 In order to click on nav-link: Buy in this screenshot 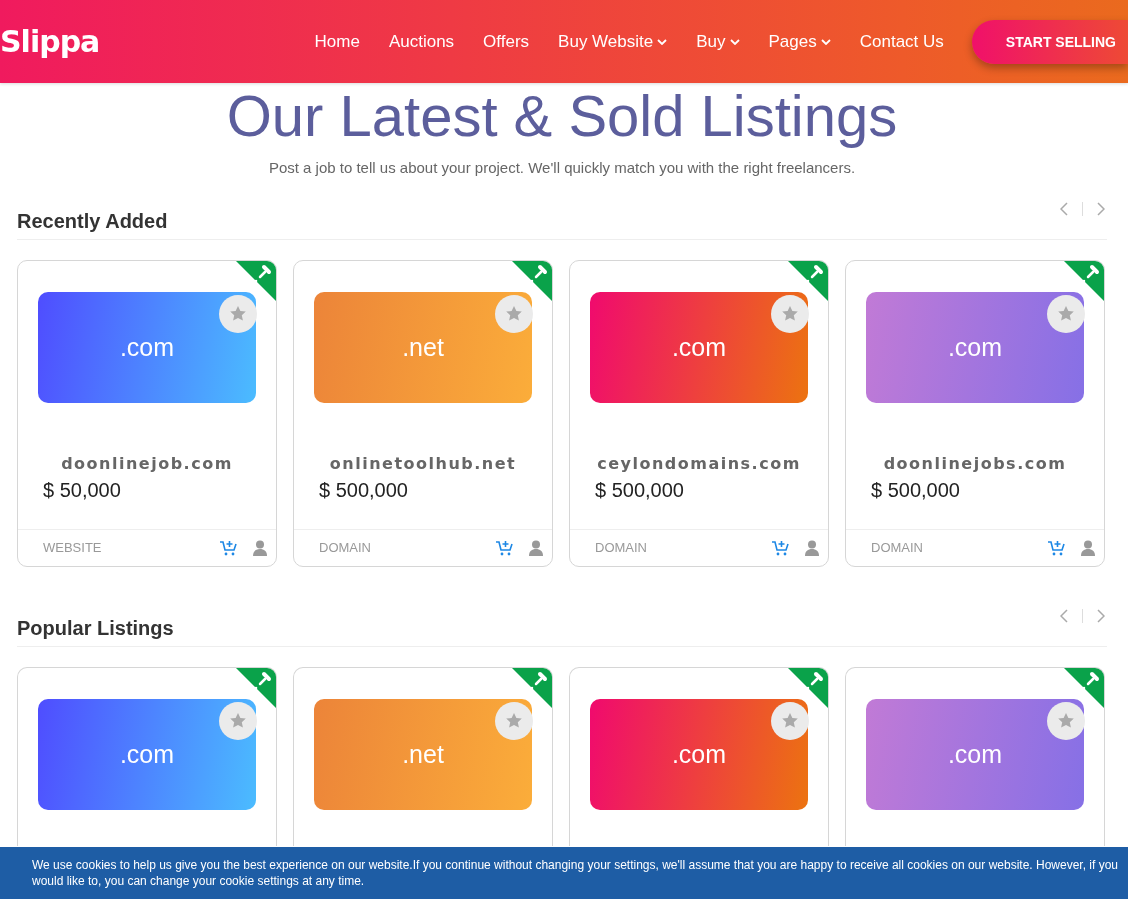, I will do `click(718, 41)`.